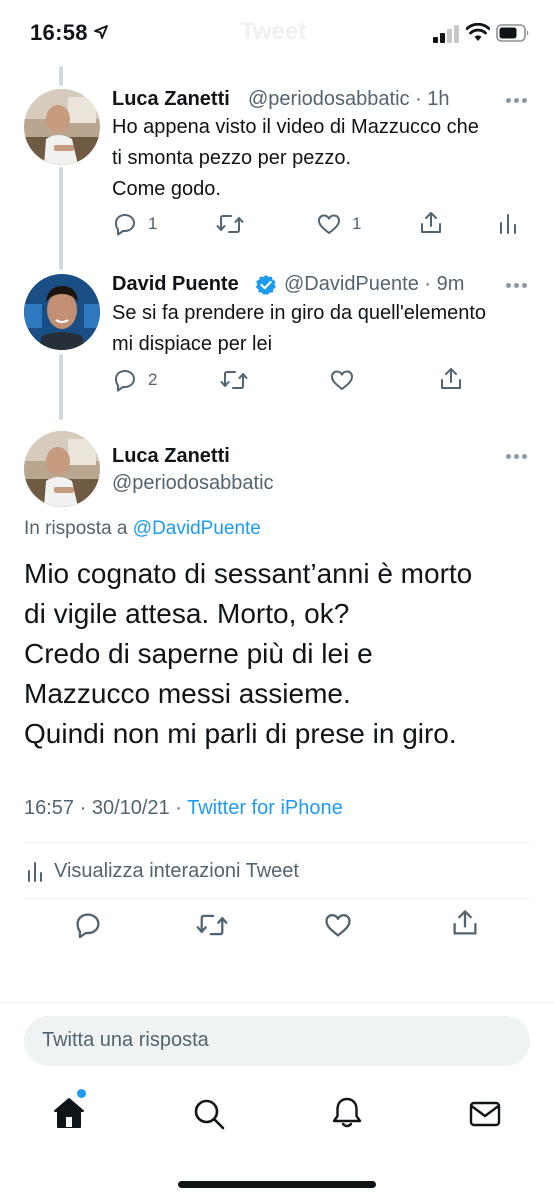 The image size is (554, 1200). I want to click on battery-icon, so click(512, 33).